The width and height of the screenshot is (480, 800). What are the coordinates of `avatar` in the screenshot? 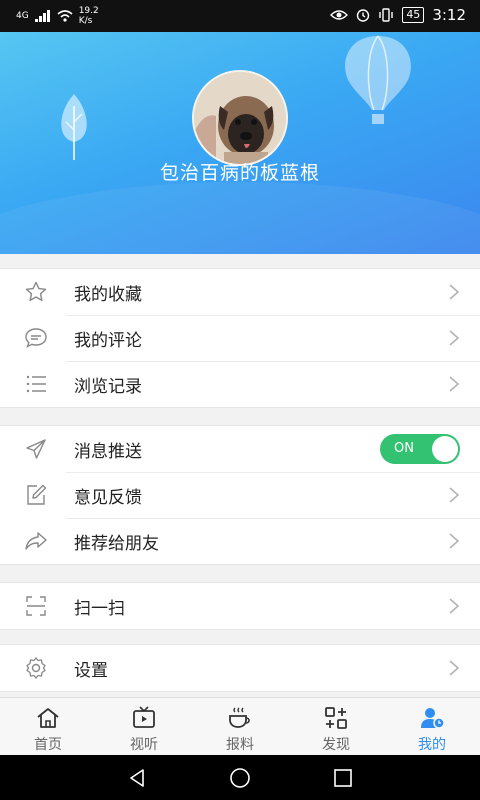 It's located at (240, 118).